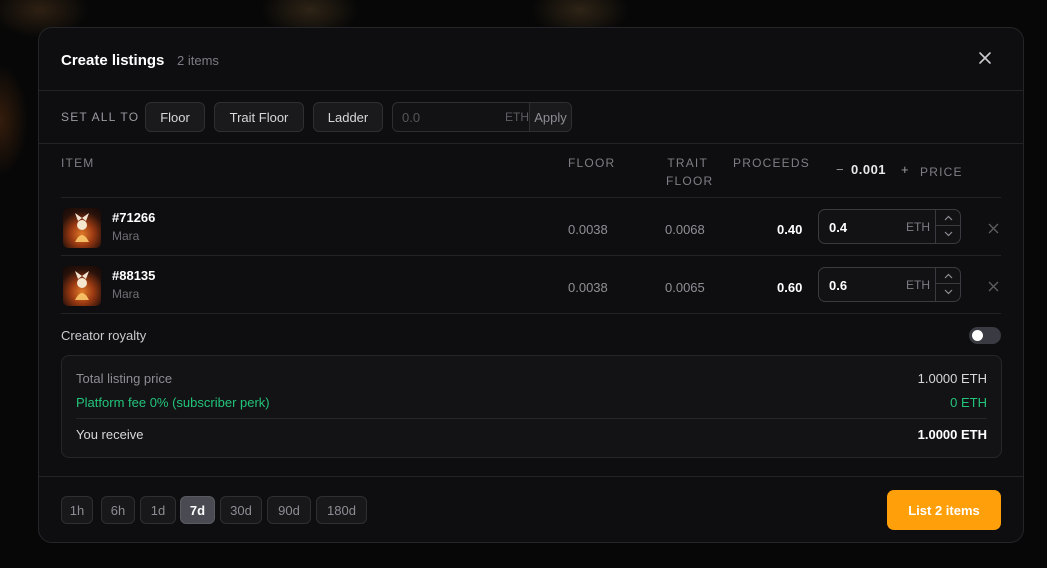 The height and width of the screenshot is (568, 1047). Describe the element at coordinates (348, 117) in the screenshot. I see `set-ladder-button: Ladder` at that location.